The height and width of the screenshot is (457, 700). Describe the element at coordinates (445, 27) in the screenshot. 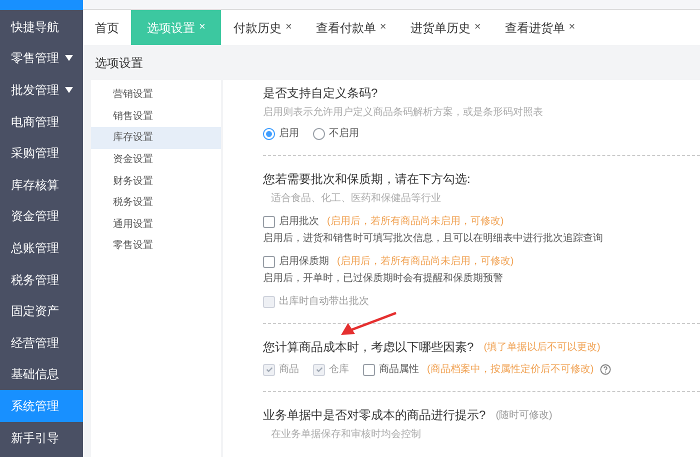

I see `tab: 进货单历史 ×` at that location.